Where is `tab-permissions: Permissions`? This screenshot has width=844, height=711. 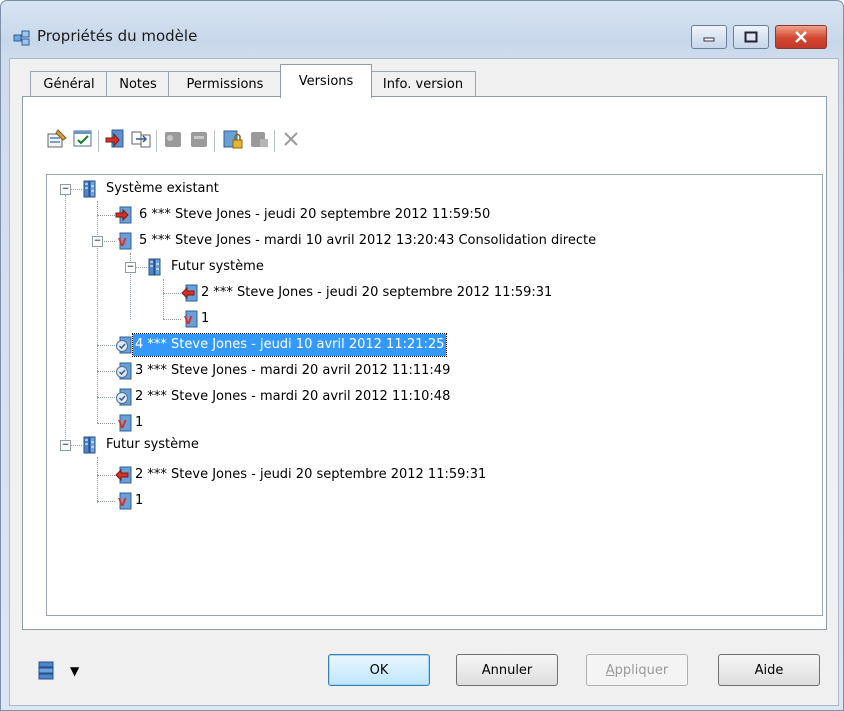 tab-permissions: Permissions is located at coordinates (225, 83).